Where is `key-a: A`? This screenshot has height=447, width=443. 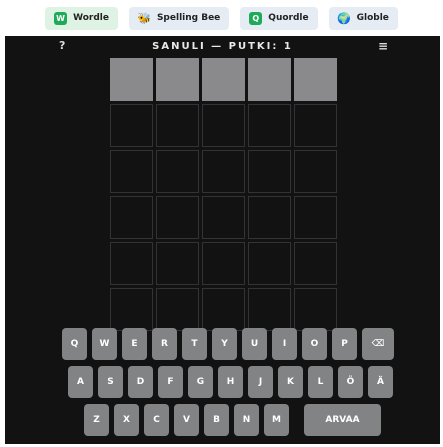 key-a: A is located at coordinates (80, 382).